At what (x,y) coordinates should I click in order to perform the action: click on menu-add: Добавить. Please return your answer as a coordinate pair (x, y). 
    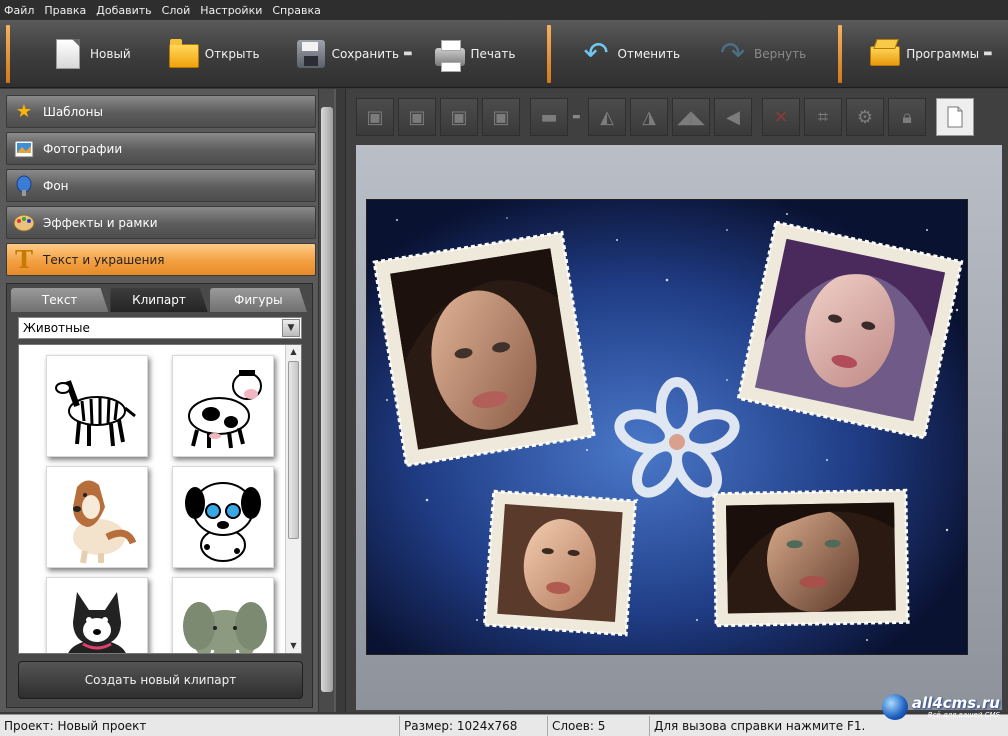
    Looking at the image, I should click on (123, 10).